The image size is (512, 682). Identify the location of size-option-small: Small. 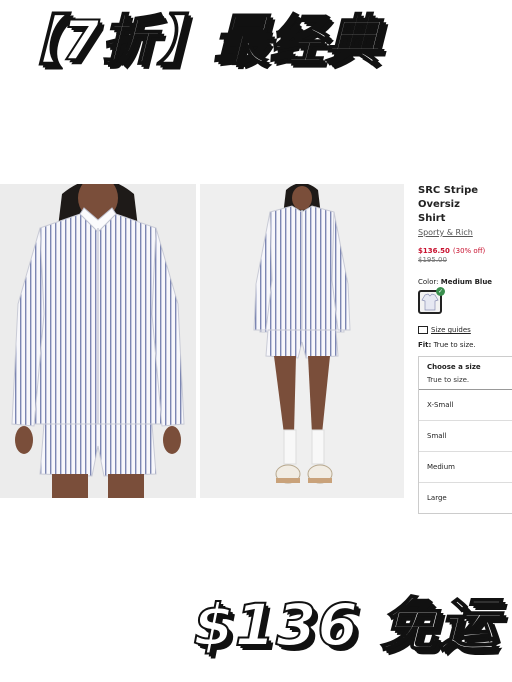
(465, 435).